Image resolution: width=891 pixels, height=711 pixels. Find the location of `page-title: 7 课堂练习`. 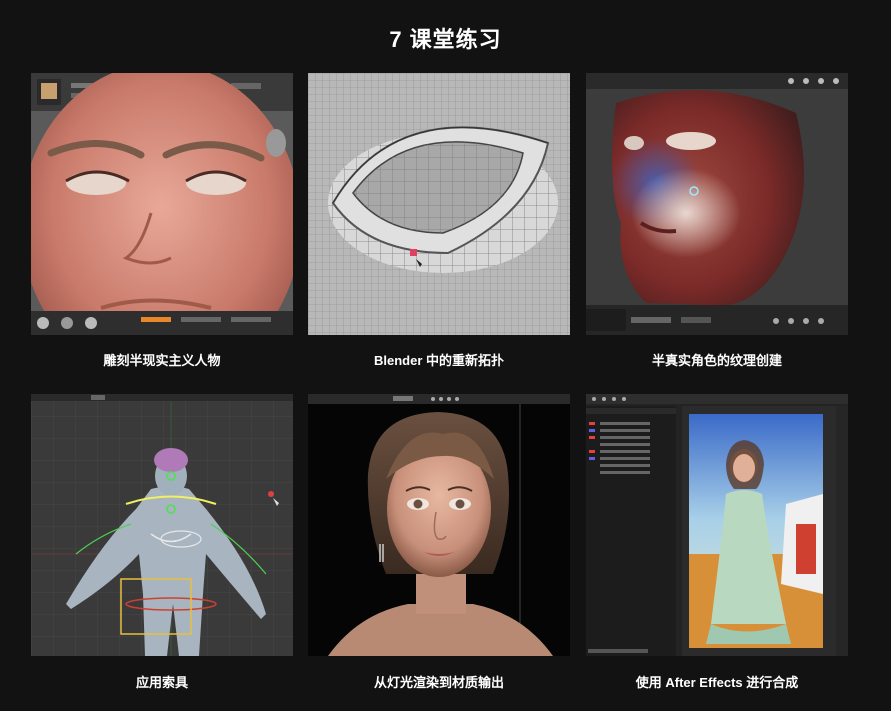

page-title: 7 课堂练习 is located at coordinates (445, 39).